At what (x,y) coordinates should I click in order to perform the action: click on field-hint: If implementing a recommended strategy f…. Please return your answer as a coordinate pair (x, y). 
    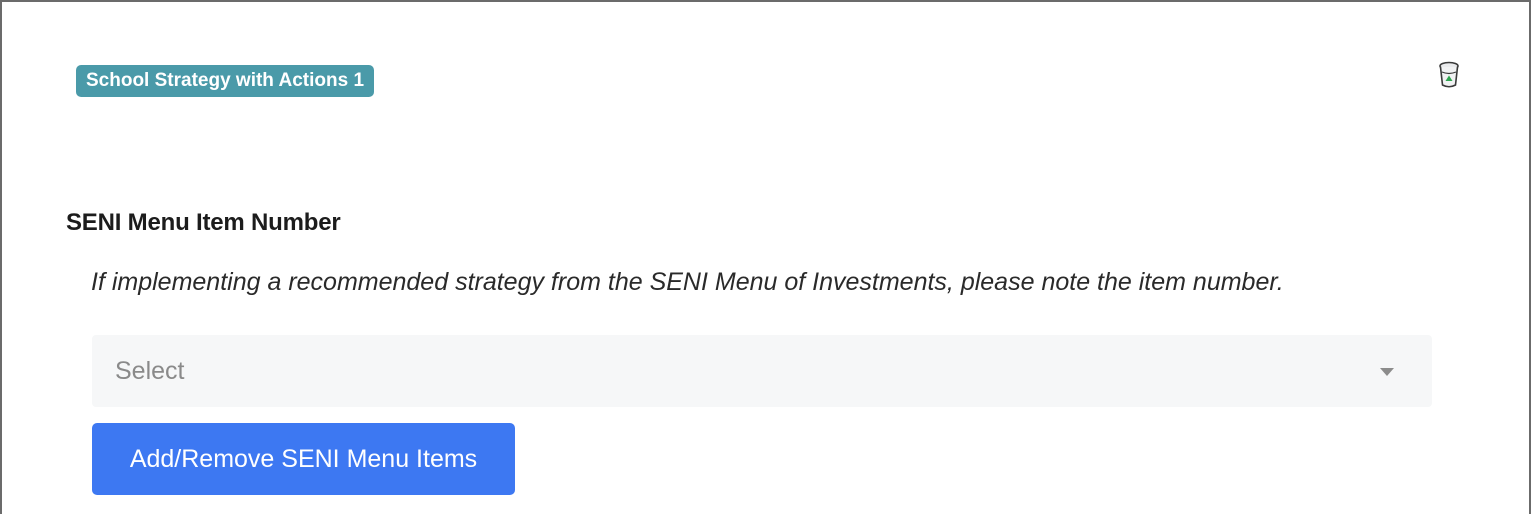
    Looking at the image, I should click on (687, 282).